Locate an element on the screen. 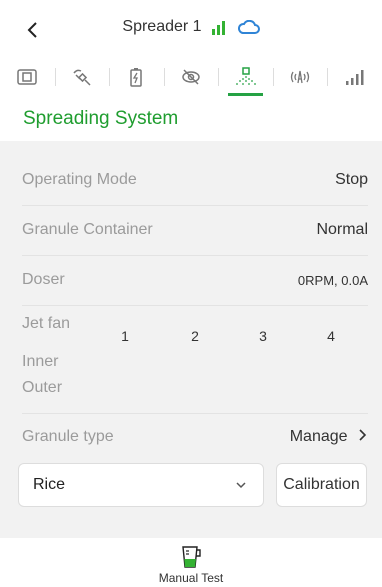 The width and height of the screenshot is (382, 587). inner-label: Inner is located at coordinates (40, 361).